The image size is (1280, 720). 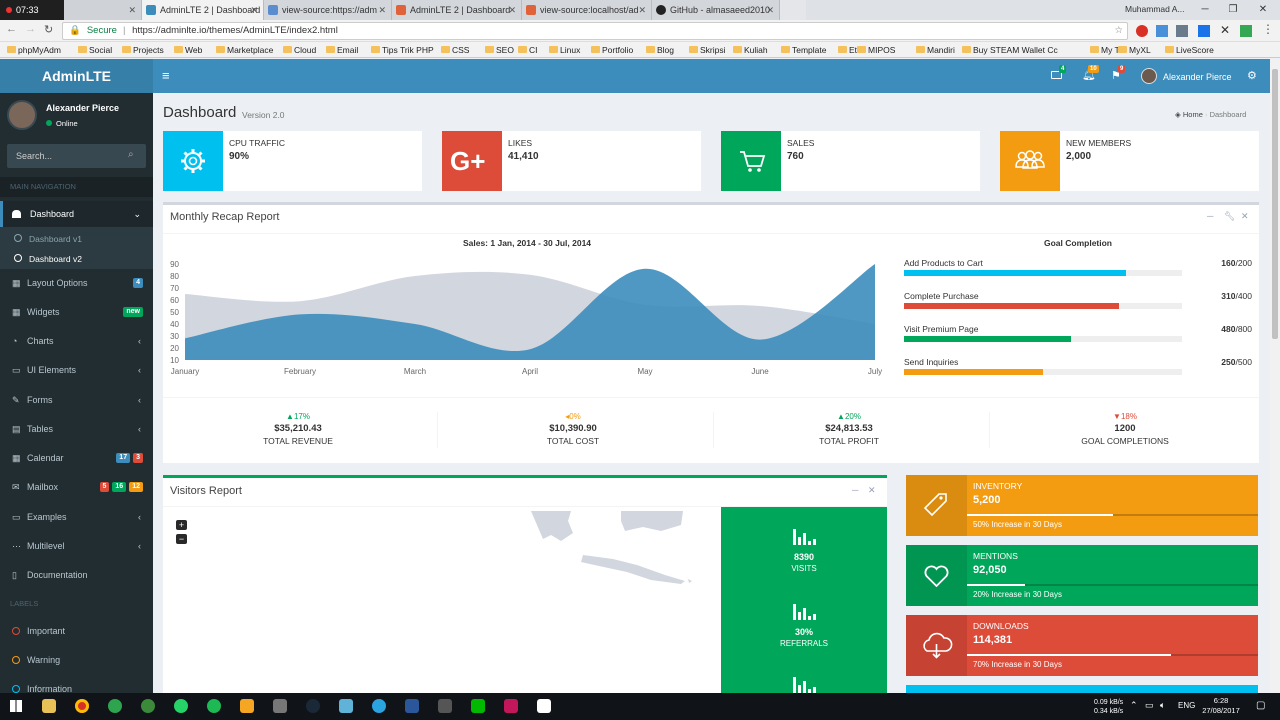 What do you see at coordinates (76, 312) in the screenshot?
I see `sidebar-item-widgets: ▦ Widgets new` at bounding box center [76, 312].